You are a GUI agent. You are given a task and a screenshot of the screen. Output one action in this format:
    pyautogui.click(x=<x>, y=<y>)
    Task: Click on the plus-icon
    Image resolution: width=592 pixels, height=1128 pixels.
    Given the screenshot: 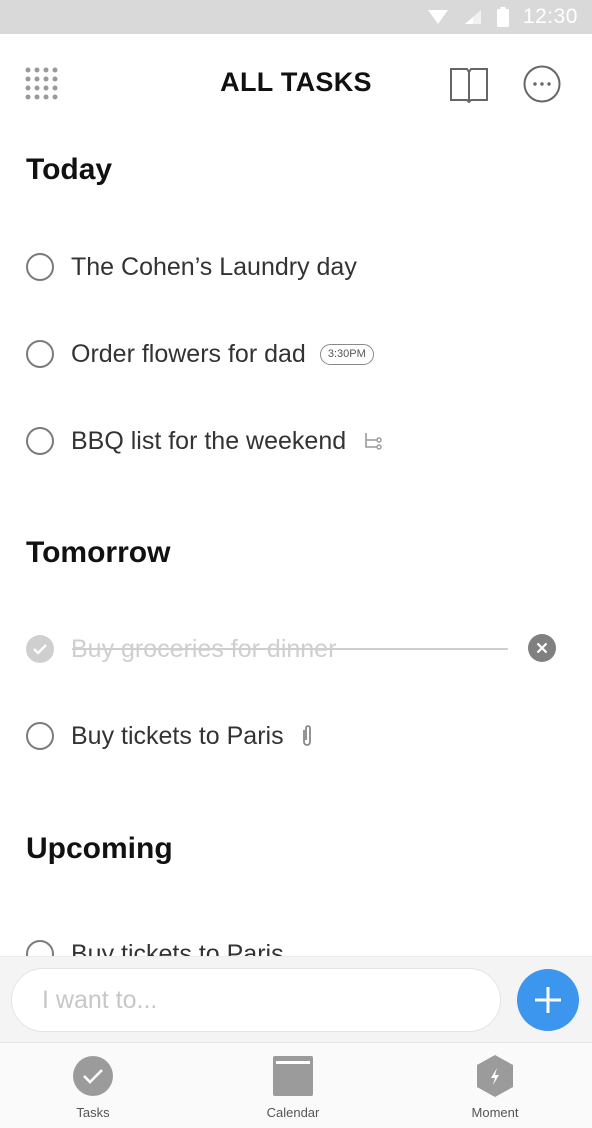 What is the action you would take?
    pyautogui.click(x=548, y=1000)
    